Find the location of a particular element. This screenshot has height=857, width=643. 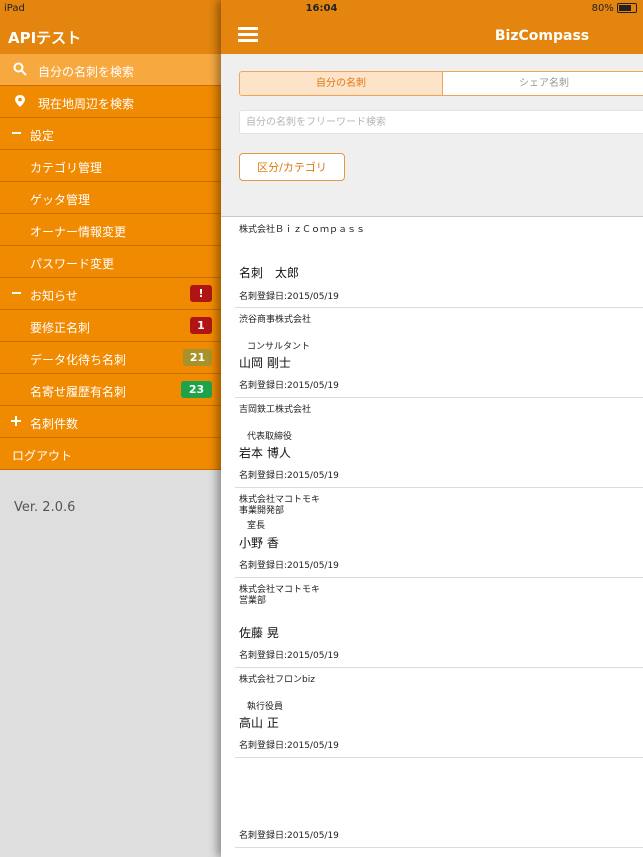

filter-panel: 自分の名刺 シェア名刺 自分の名刺をフリーワード検索 区分/カテゴリ is located at coordinates (432, 135).